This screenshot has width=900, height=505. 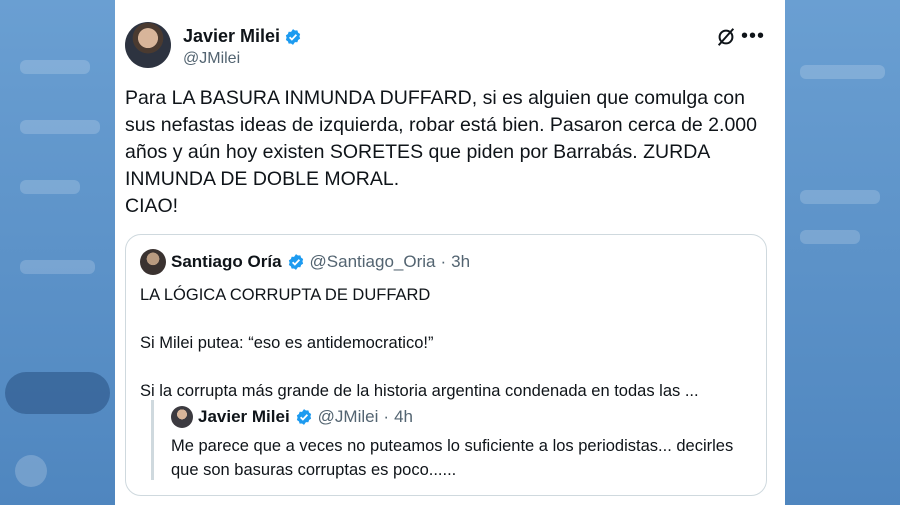 I want to click on quoted-author-handle: @Santiago_Oria, so click(x=373, y=262).